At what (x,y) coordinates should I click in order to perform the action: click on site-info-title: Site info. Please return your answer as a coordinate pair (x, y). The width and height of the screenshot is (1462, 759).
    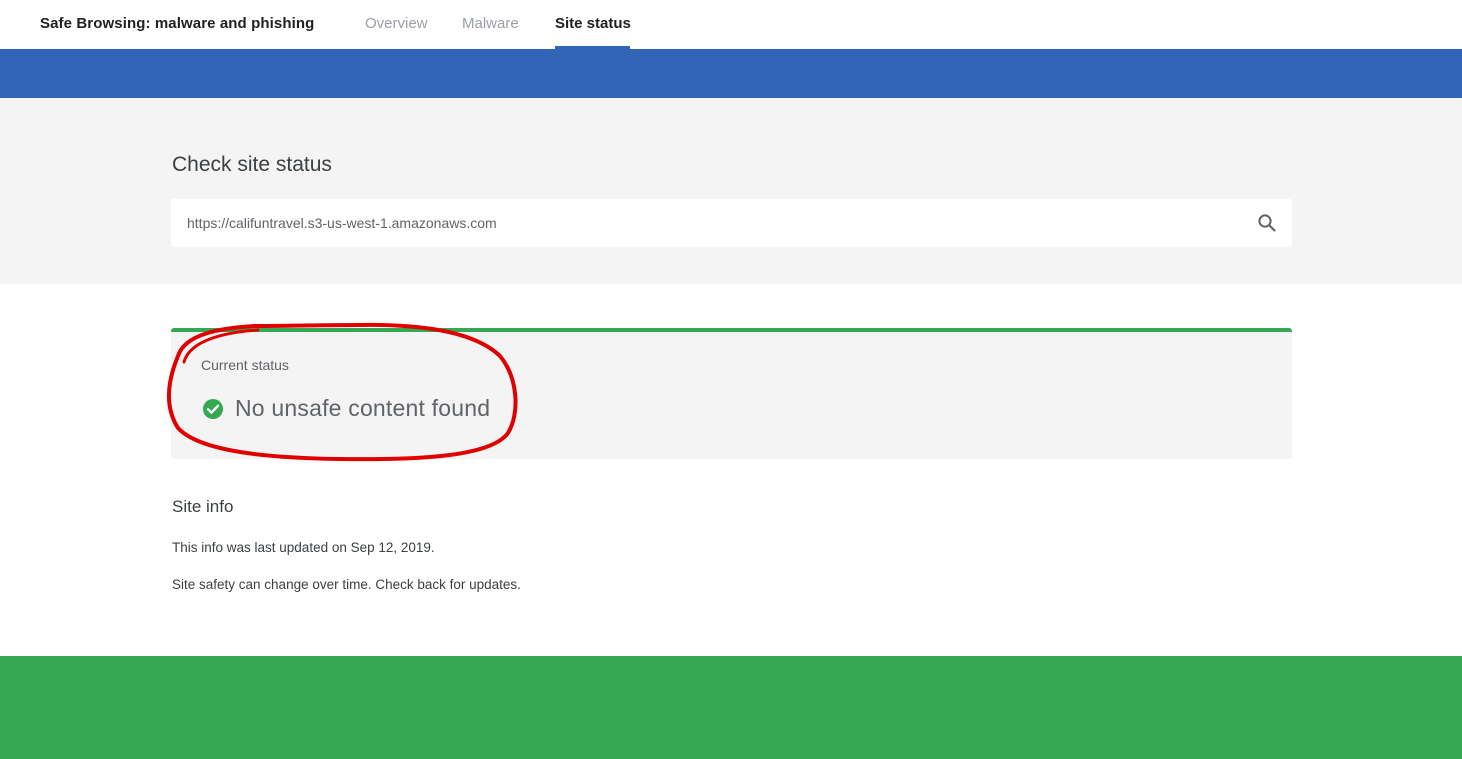
    Looking at the image, I should click on (203, 506).